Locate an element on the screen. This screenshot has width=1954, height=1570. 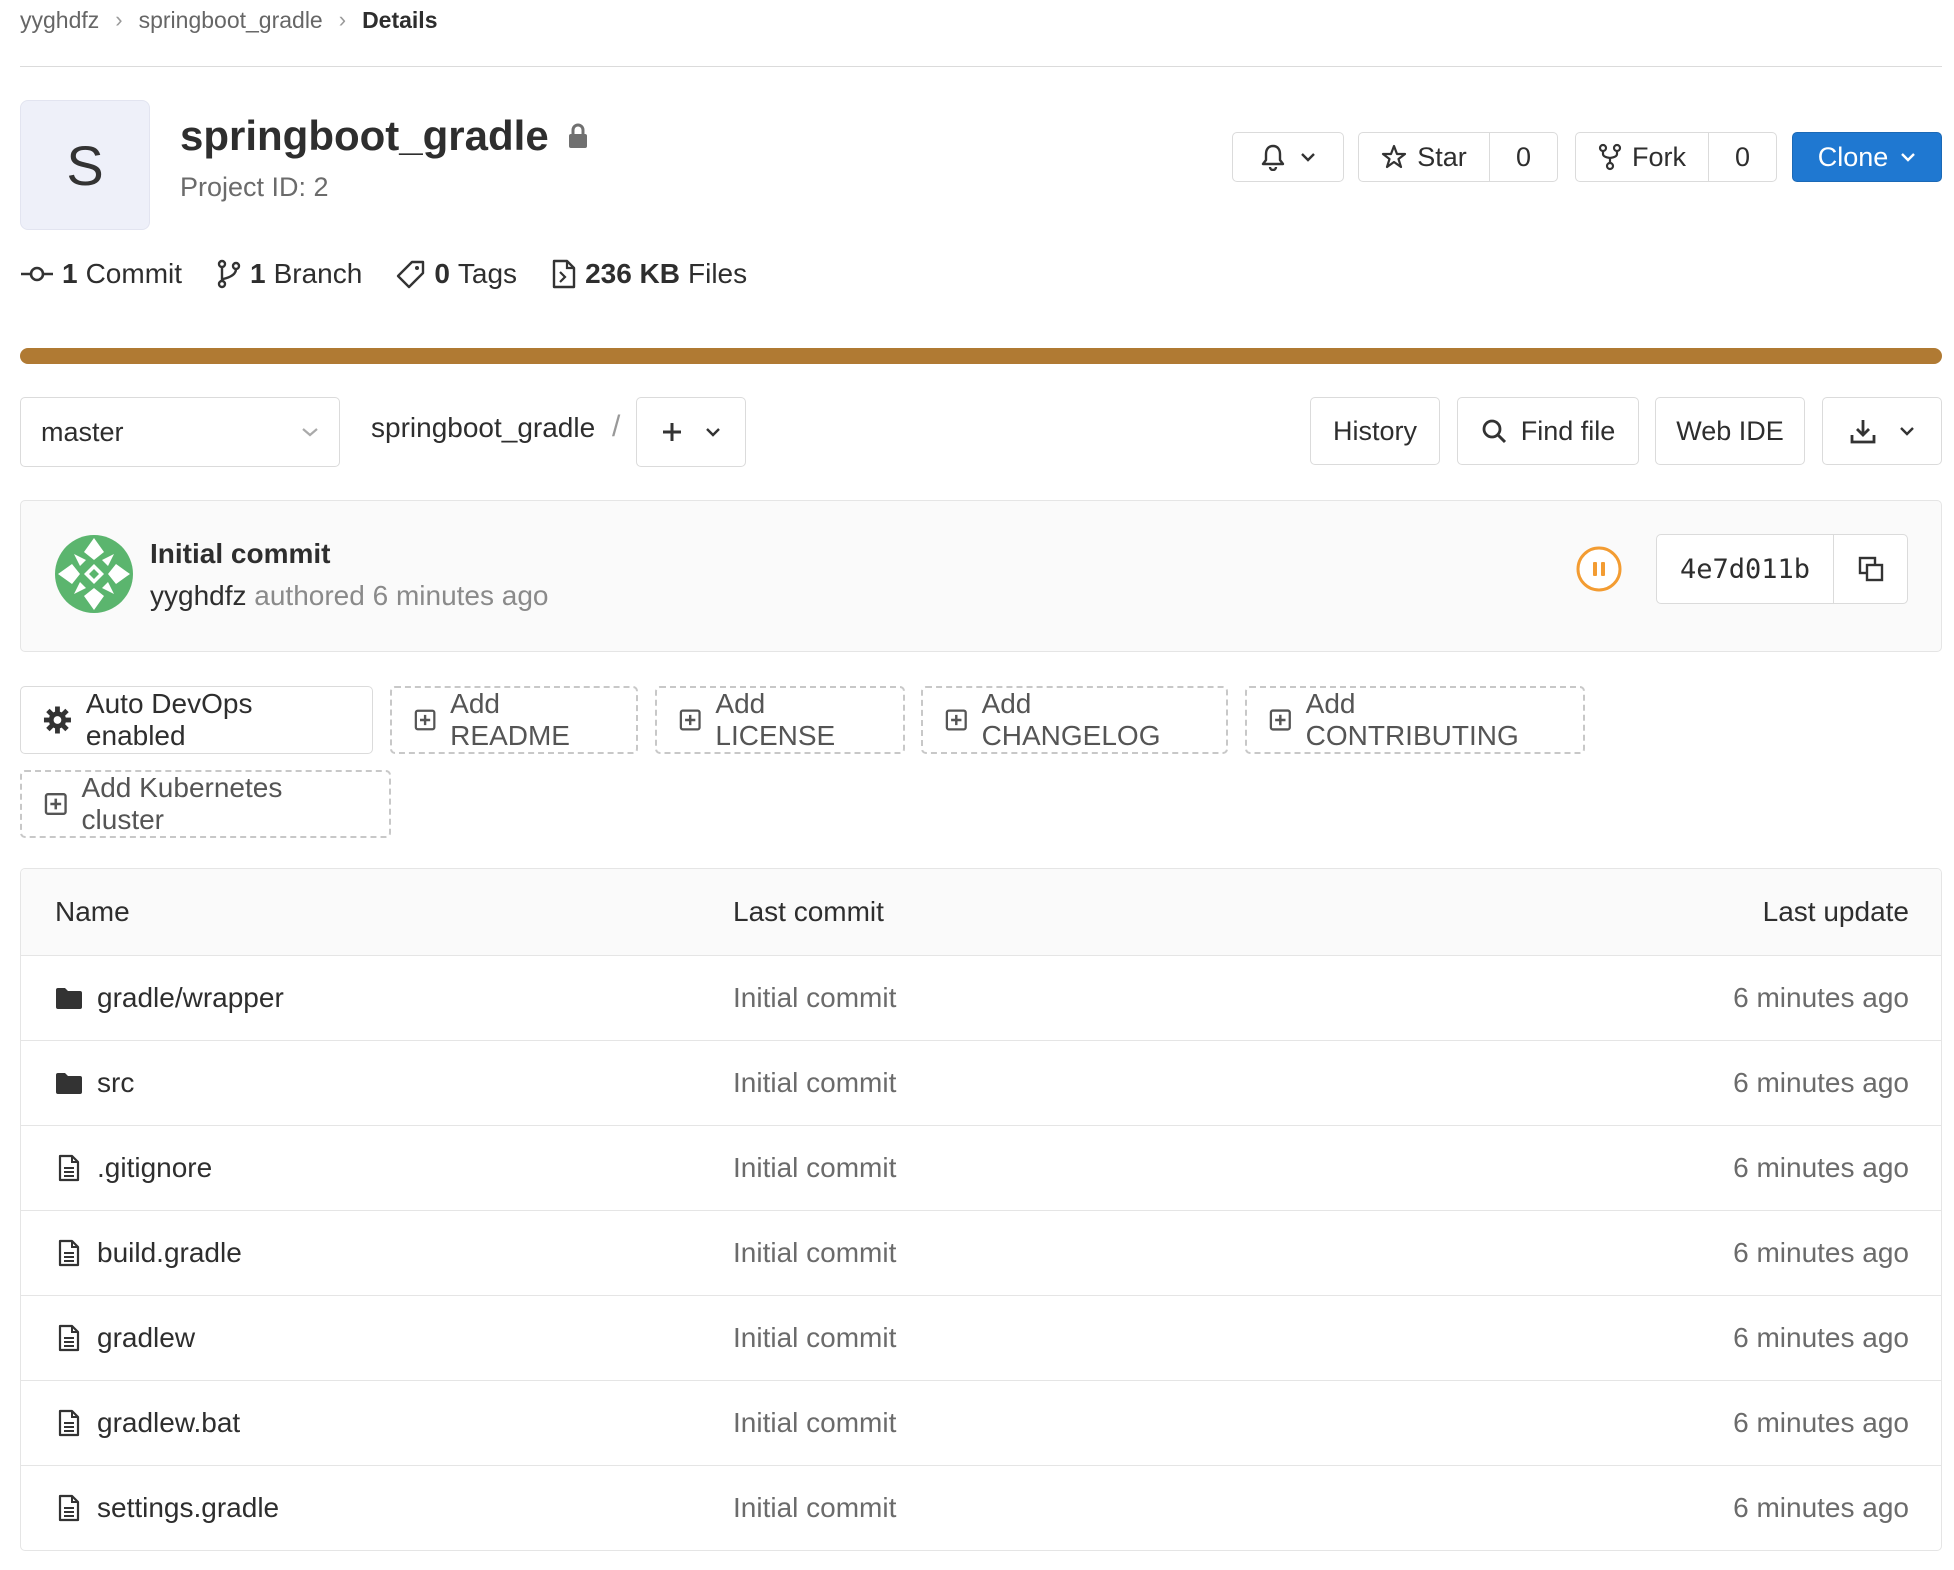
branch-select: master is located at coordinates (180, 432).